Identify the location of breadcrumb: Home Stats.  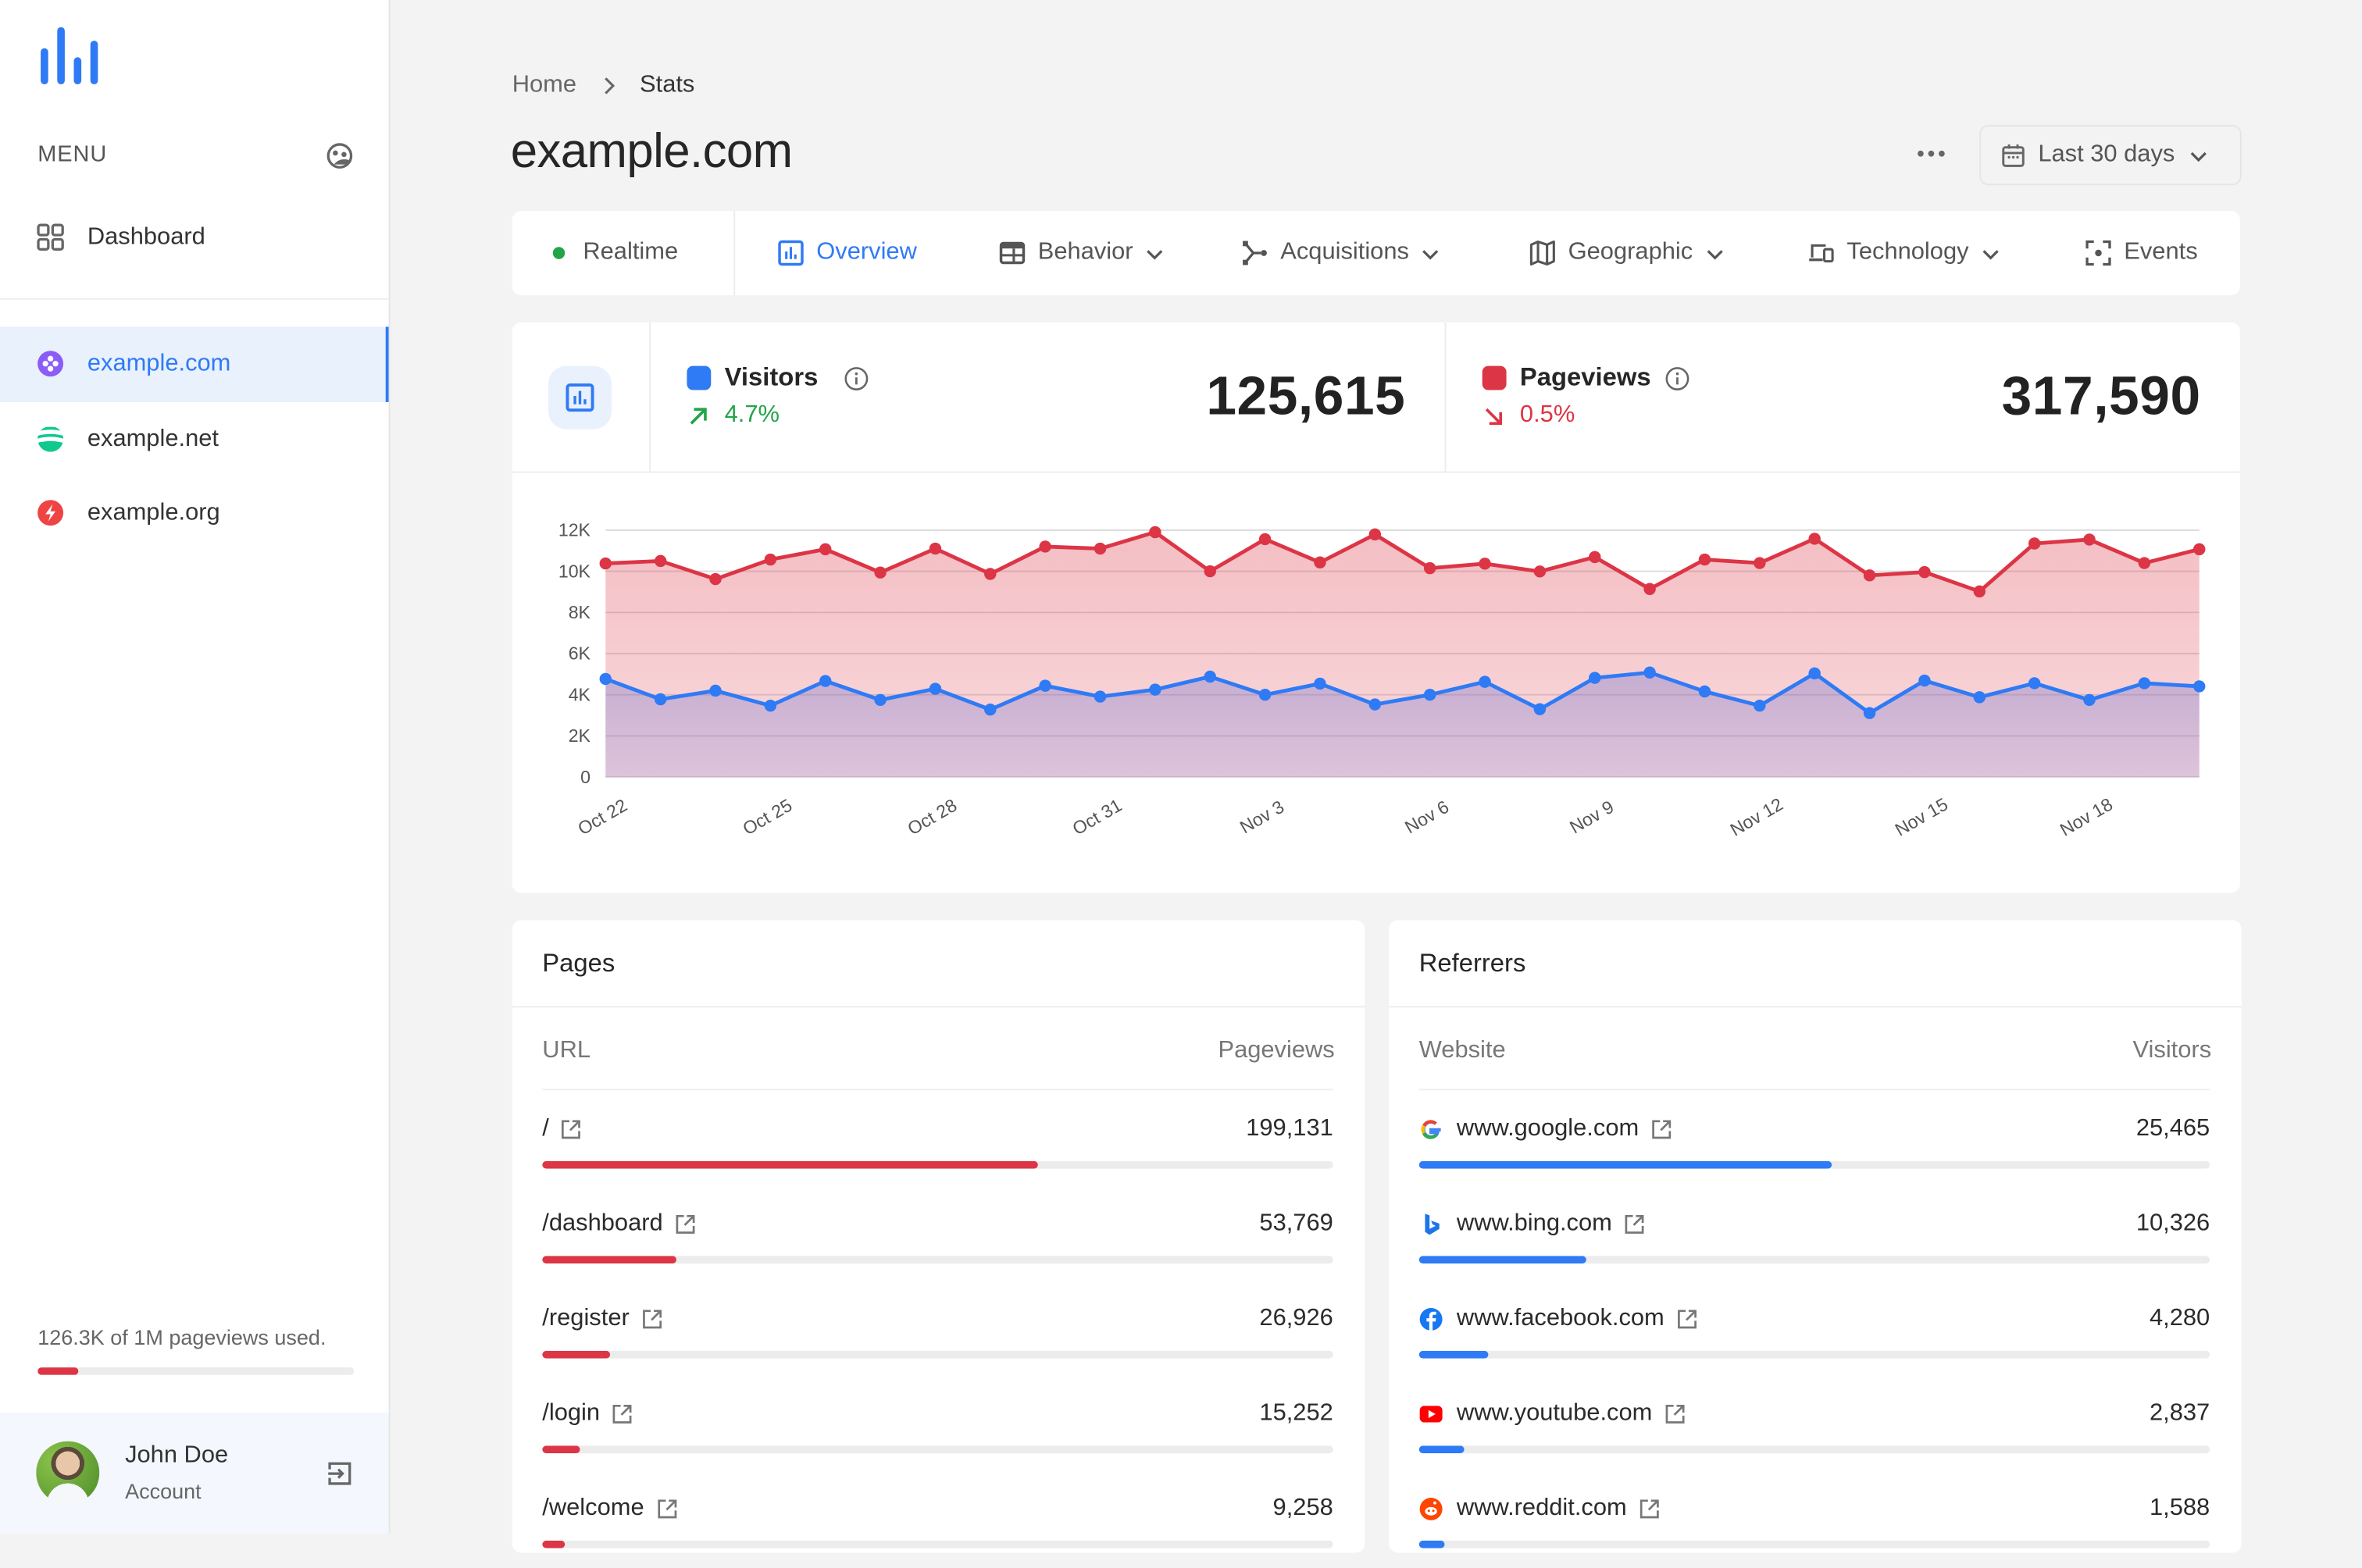
(603, 86).